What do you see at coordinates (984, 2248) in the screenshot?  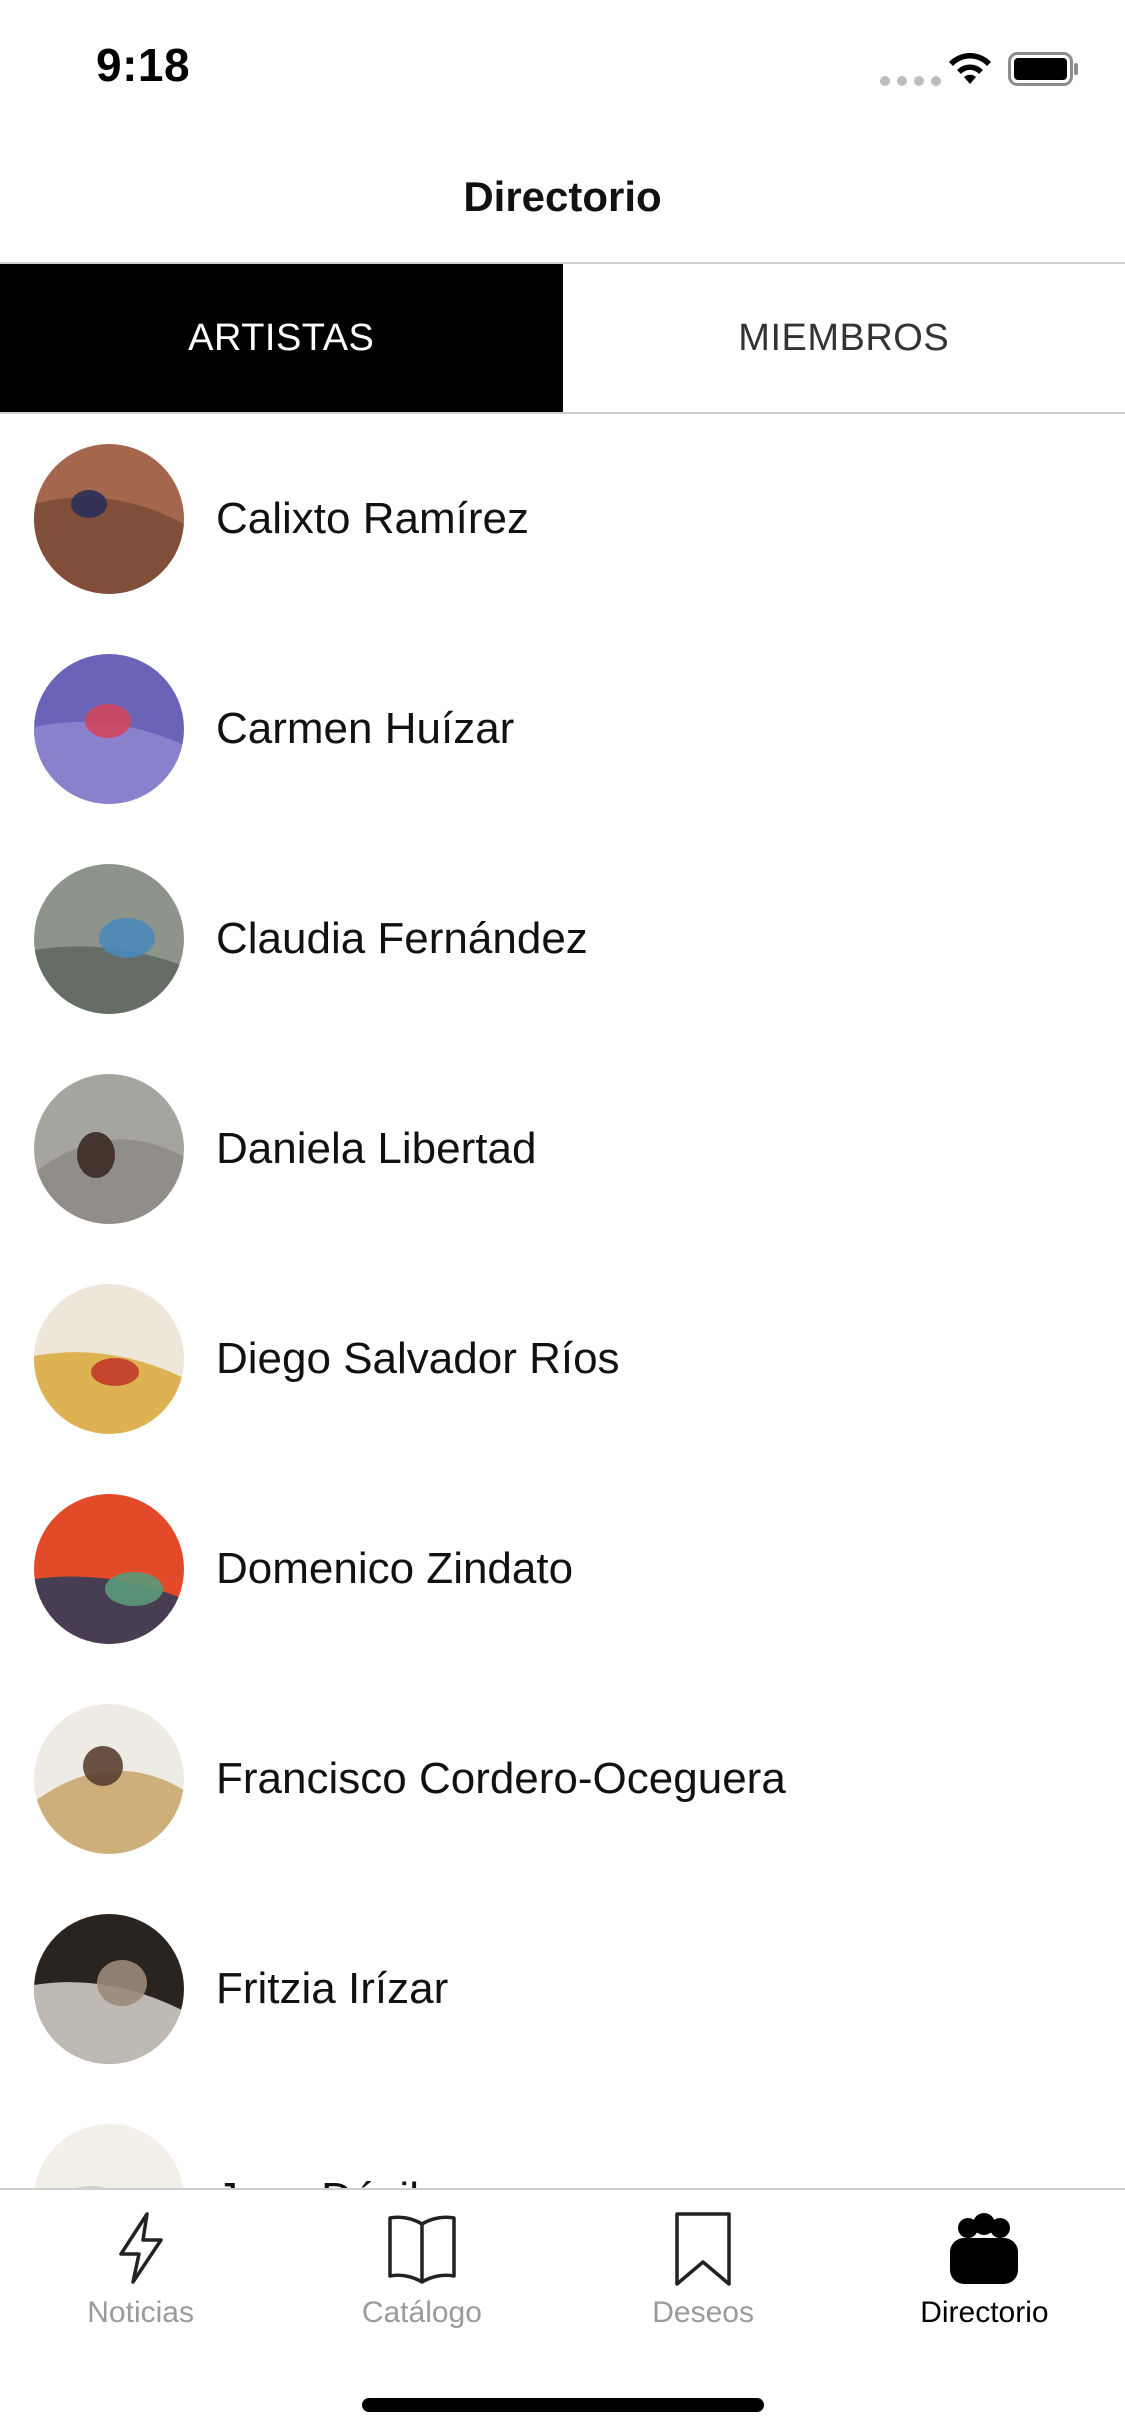 I see `people-icon` at bounding box center [984, 2248].